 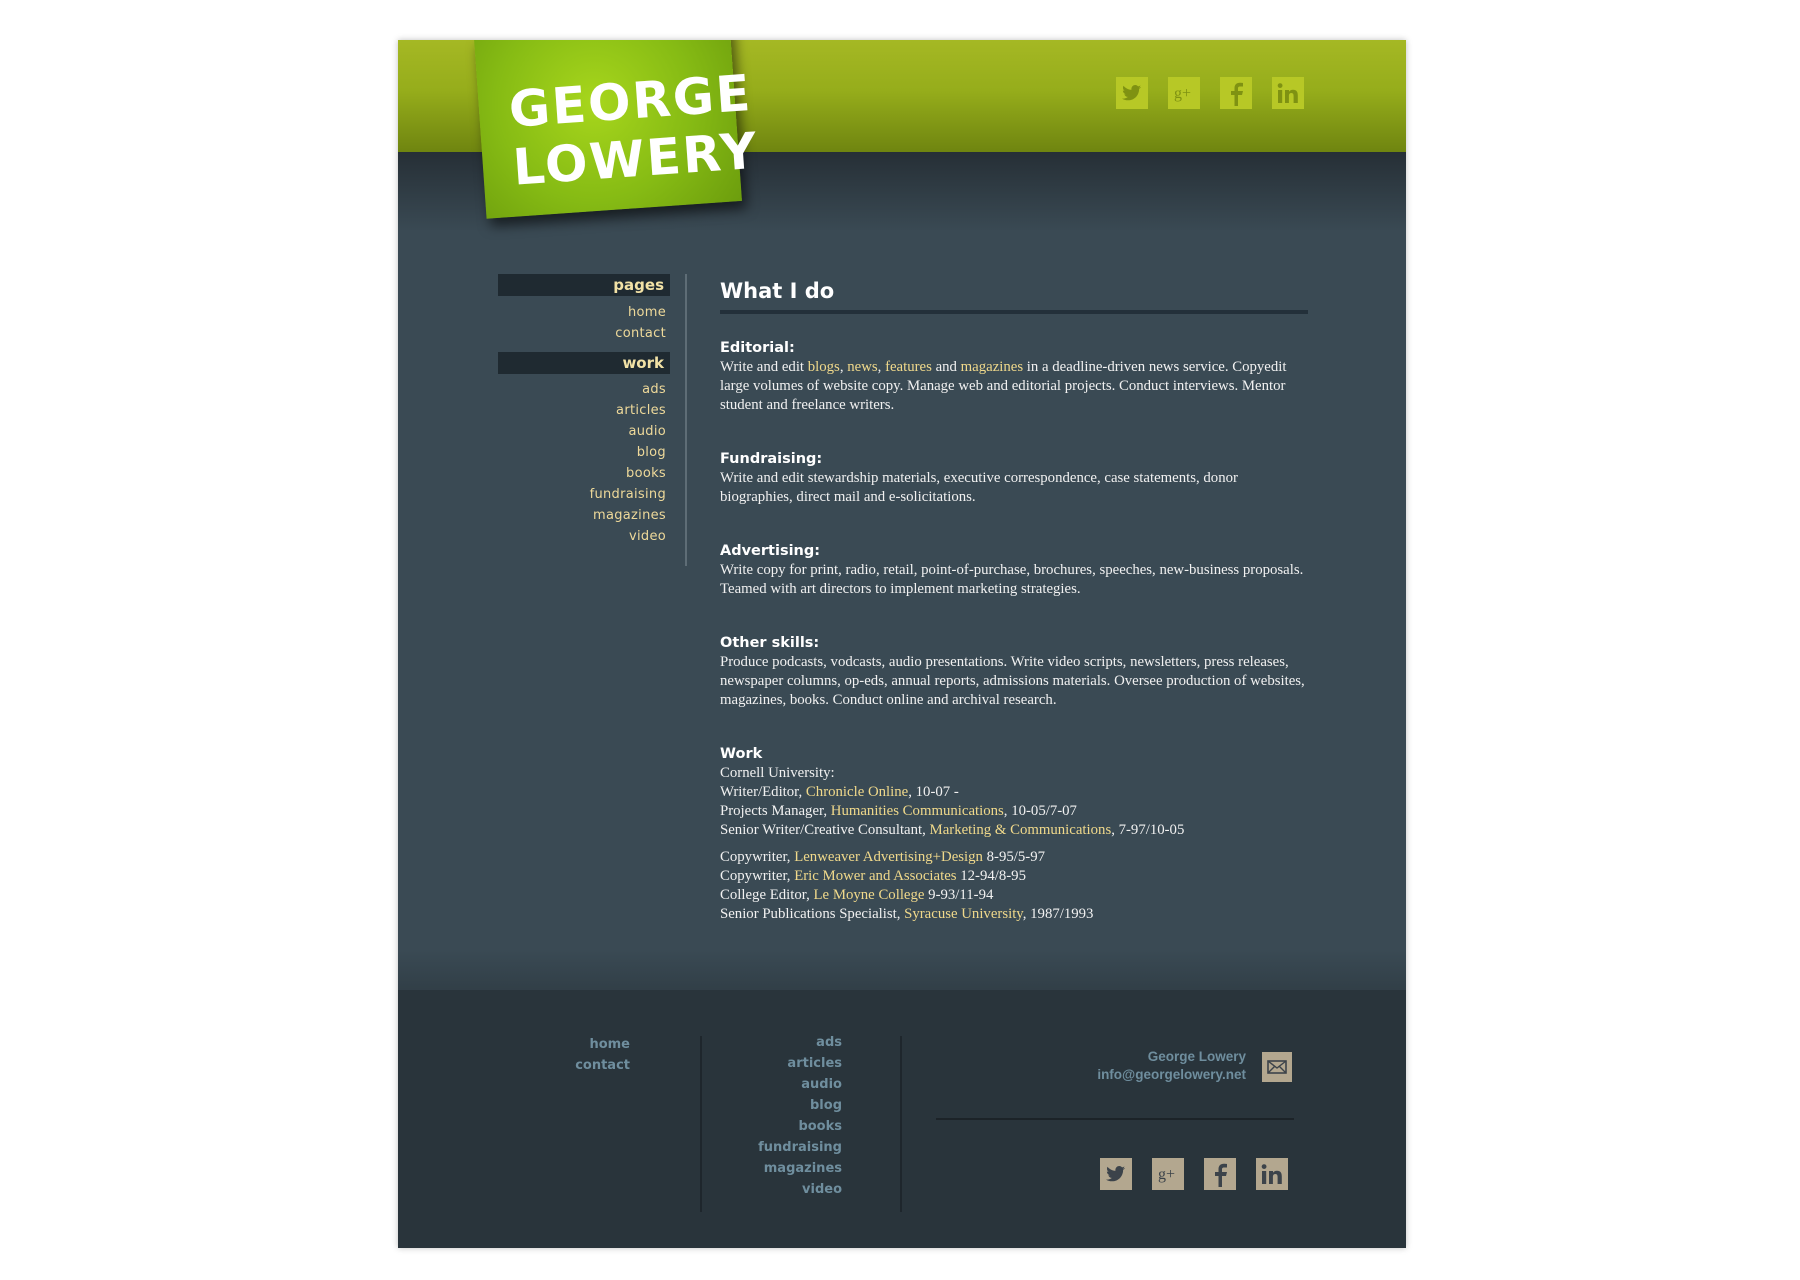 I want to click on section-heading: Work, so click(x=741, y=754).